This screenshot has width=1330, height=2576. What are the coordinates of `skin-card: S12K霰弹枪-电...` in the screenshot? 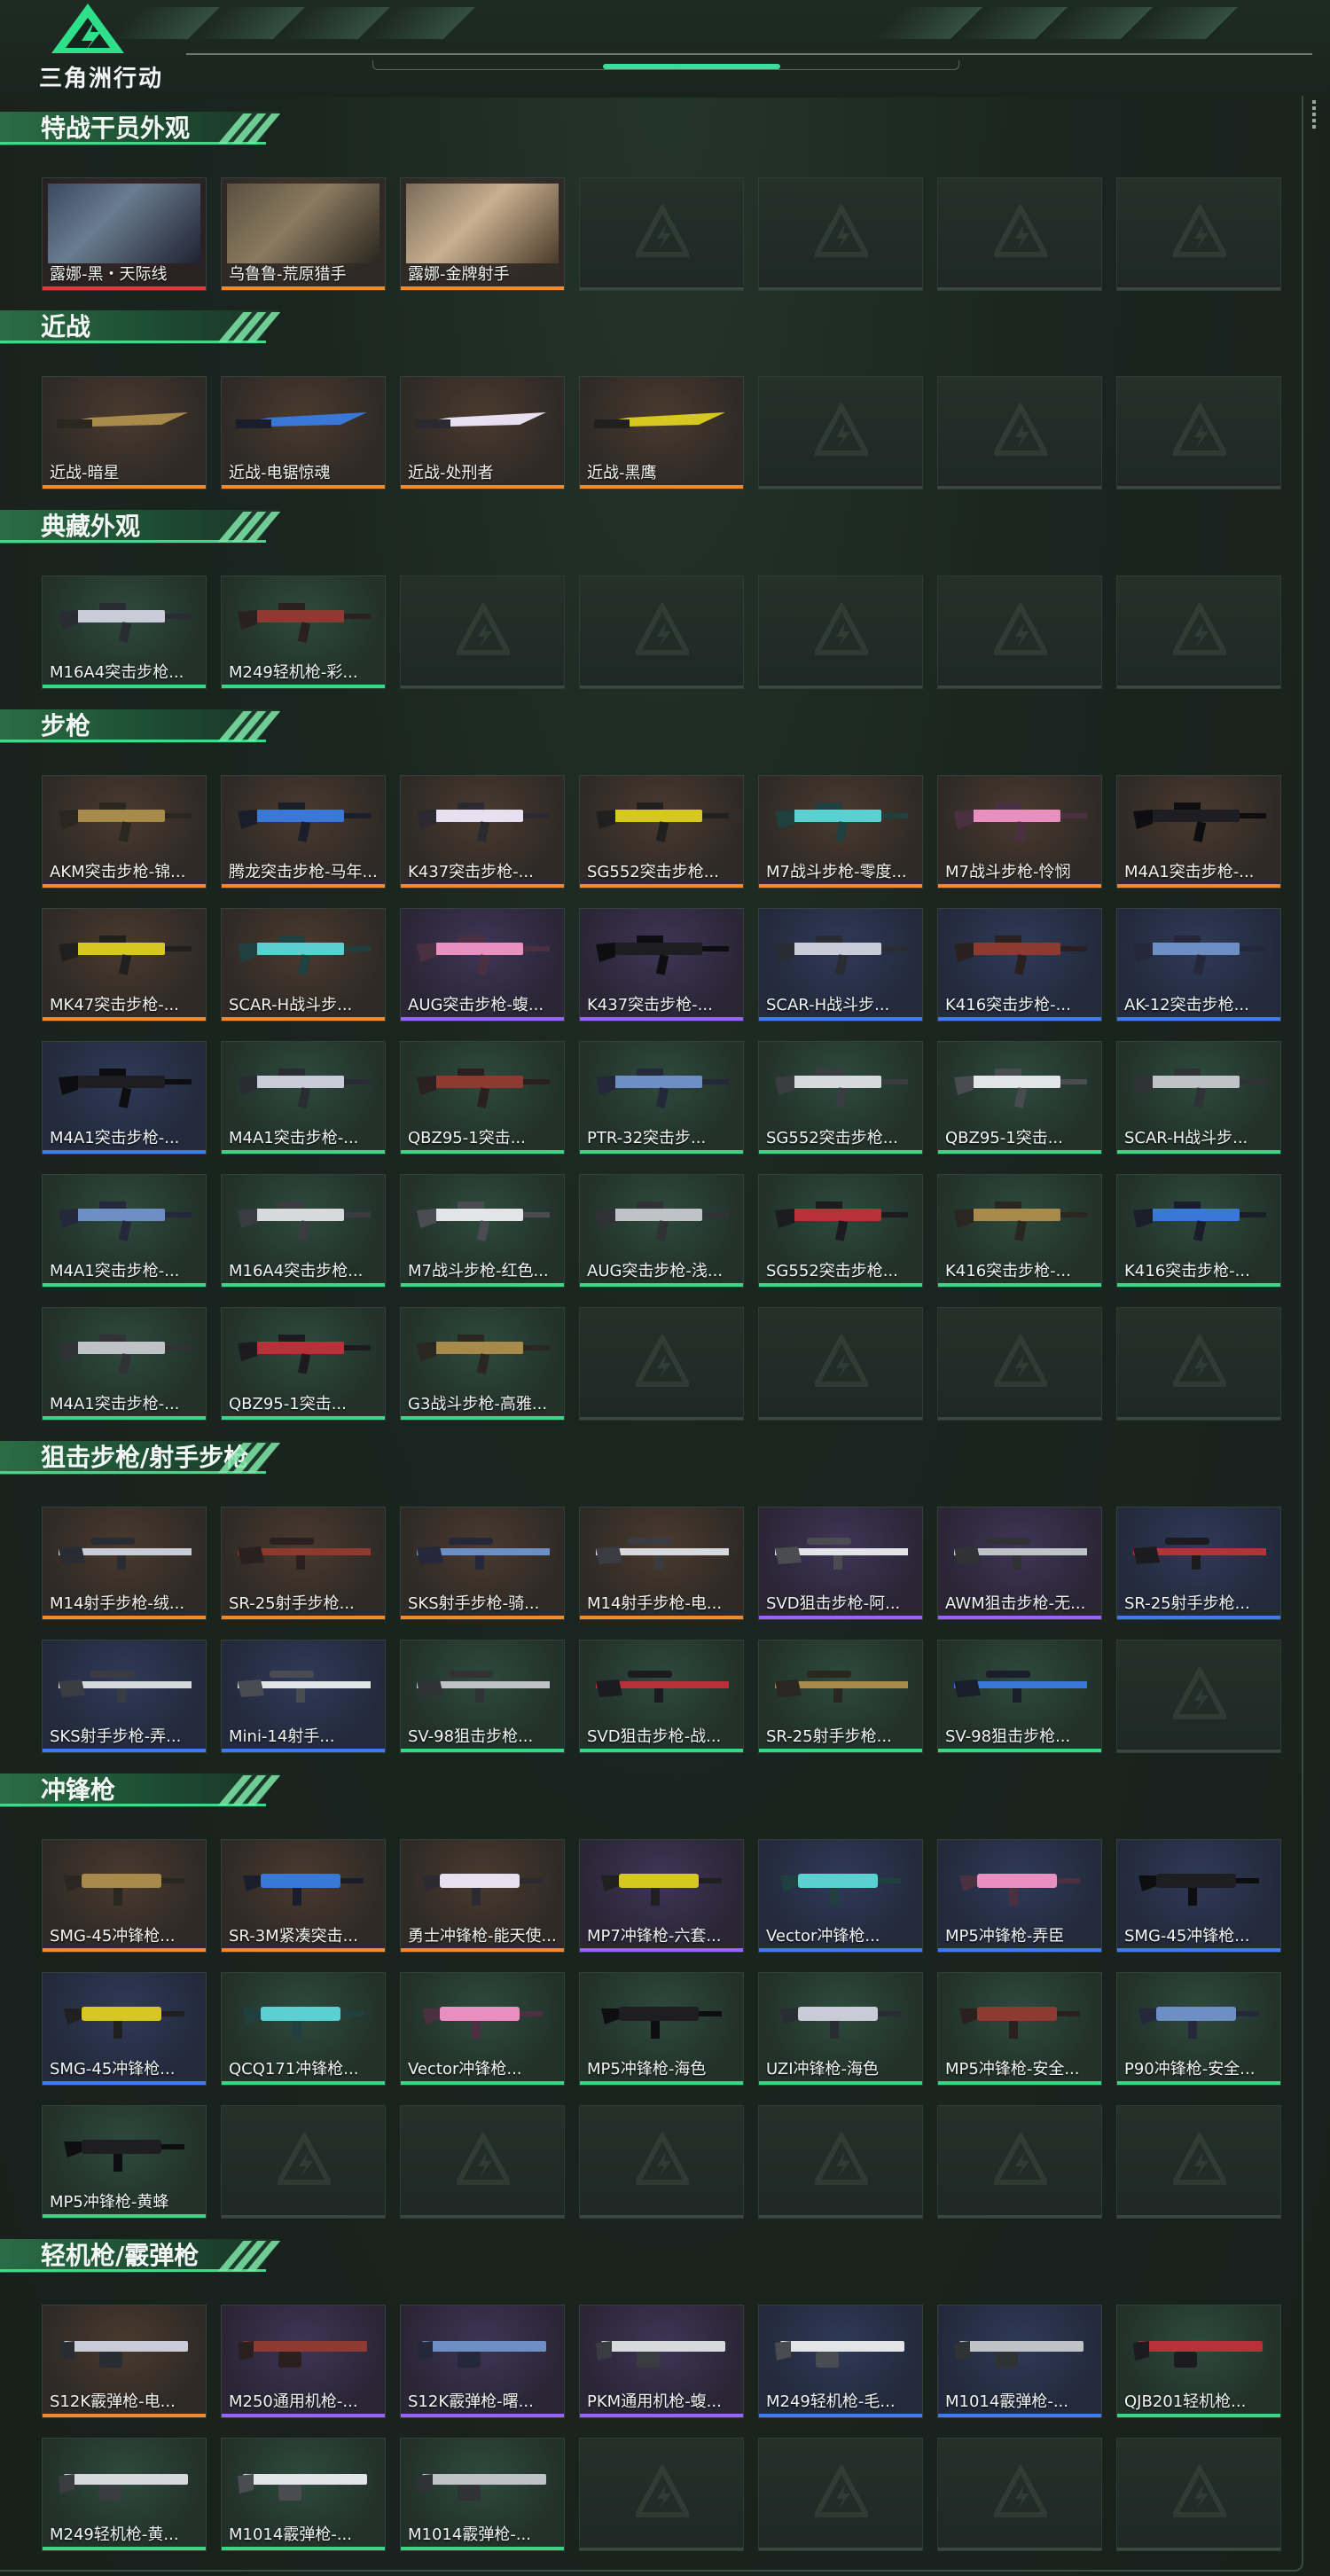 It's located at (125, 2361).